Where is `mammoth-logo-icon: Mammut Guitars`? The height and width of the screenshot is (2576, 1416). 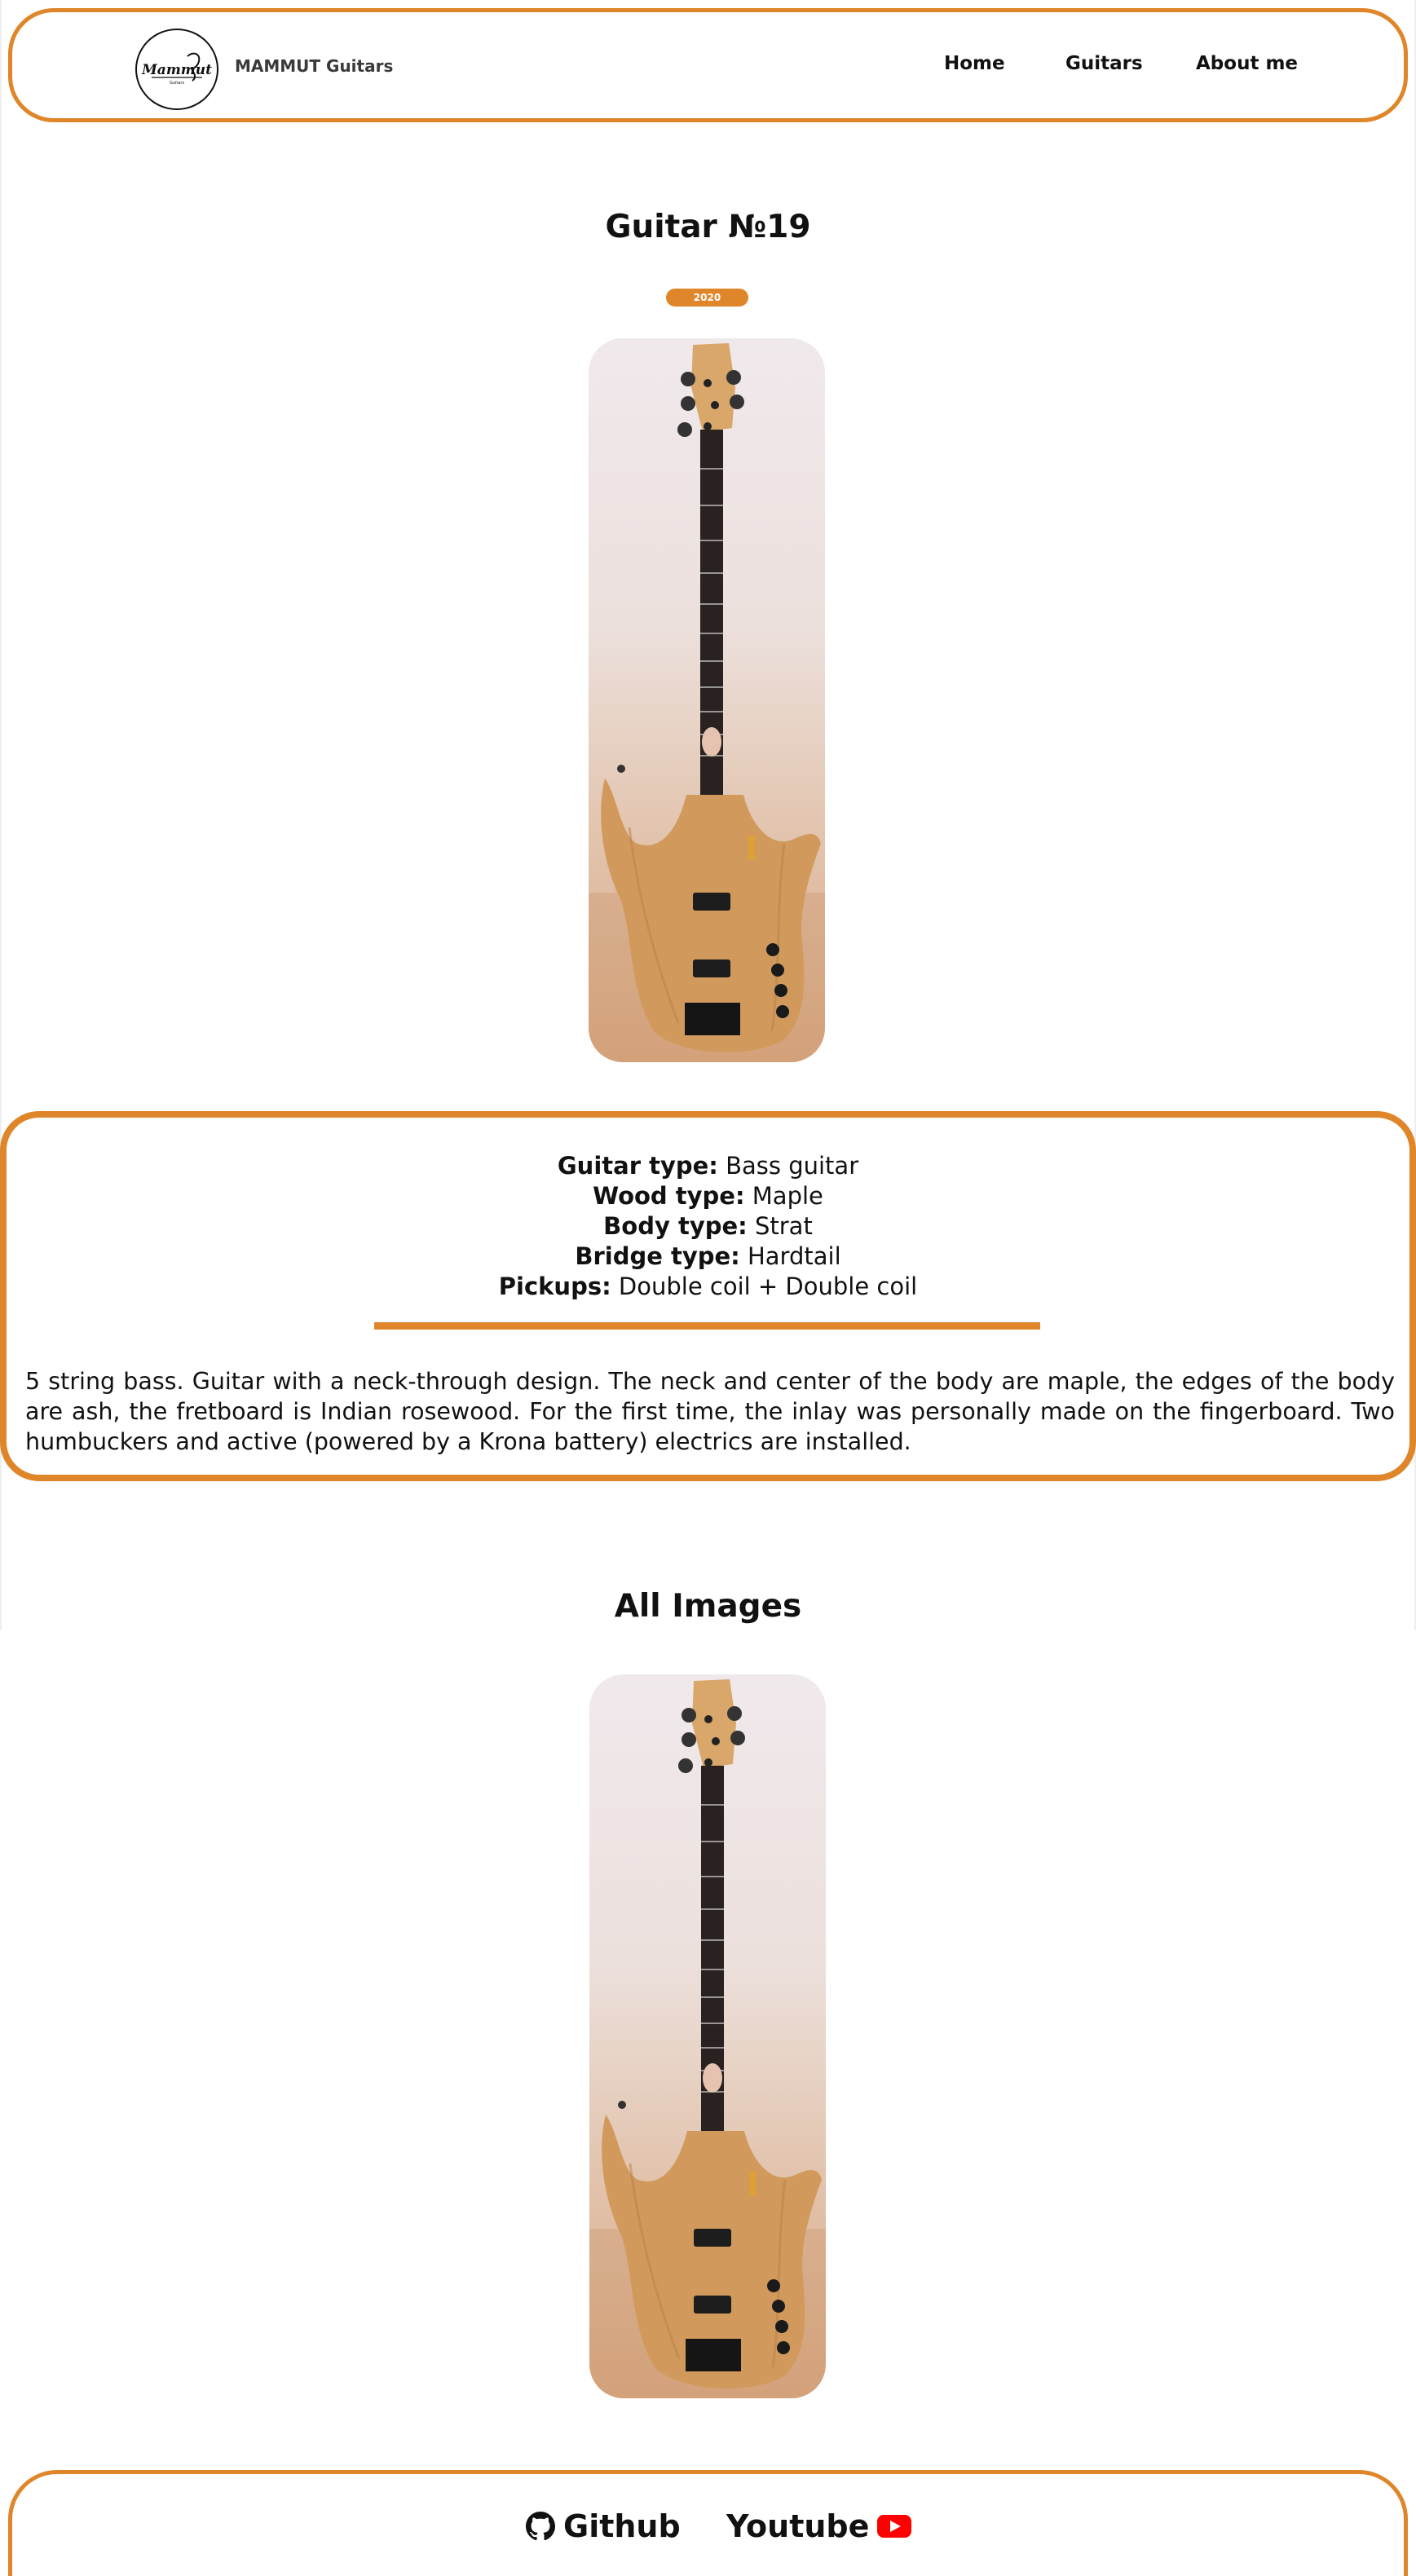
mammoth-logo-icon: Mammut Guitars is located at coordinates (176, 69).